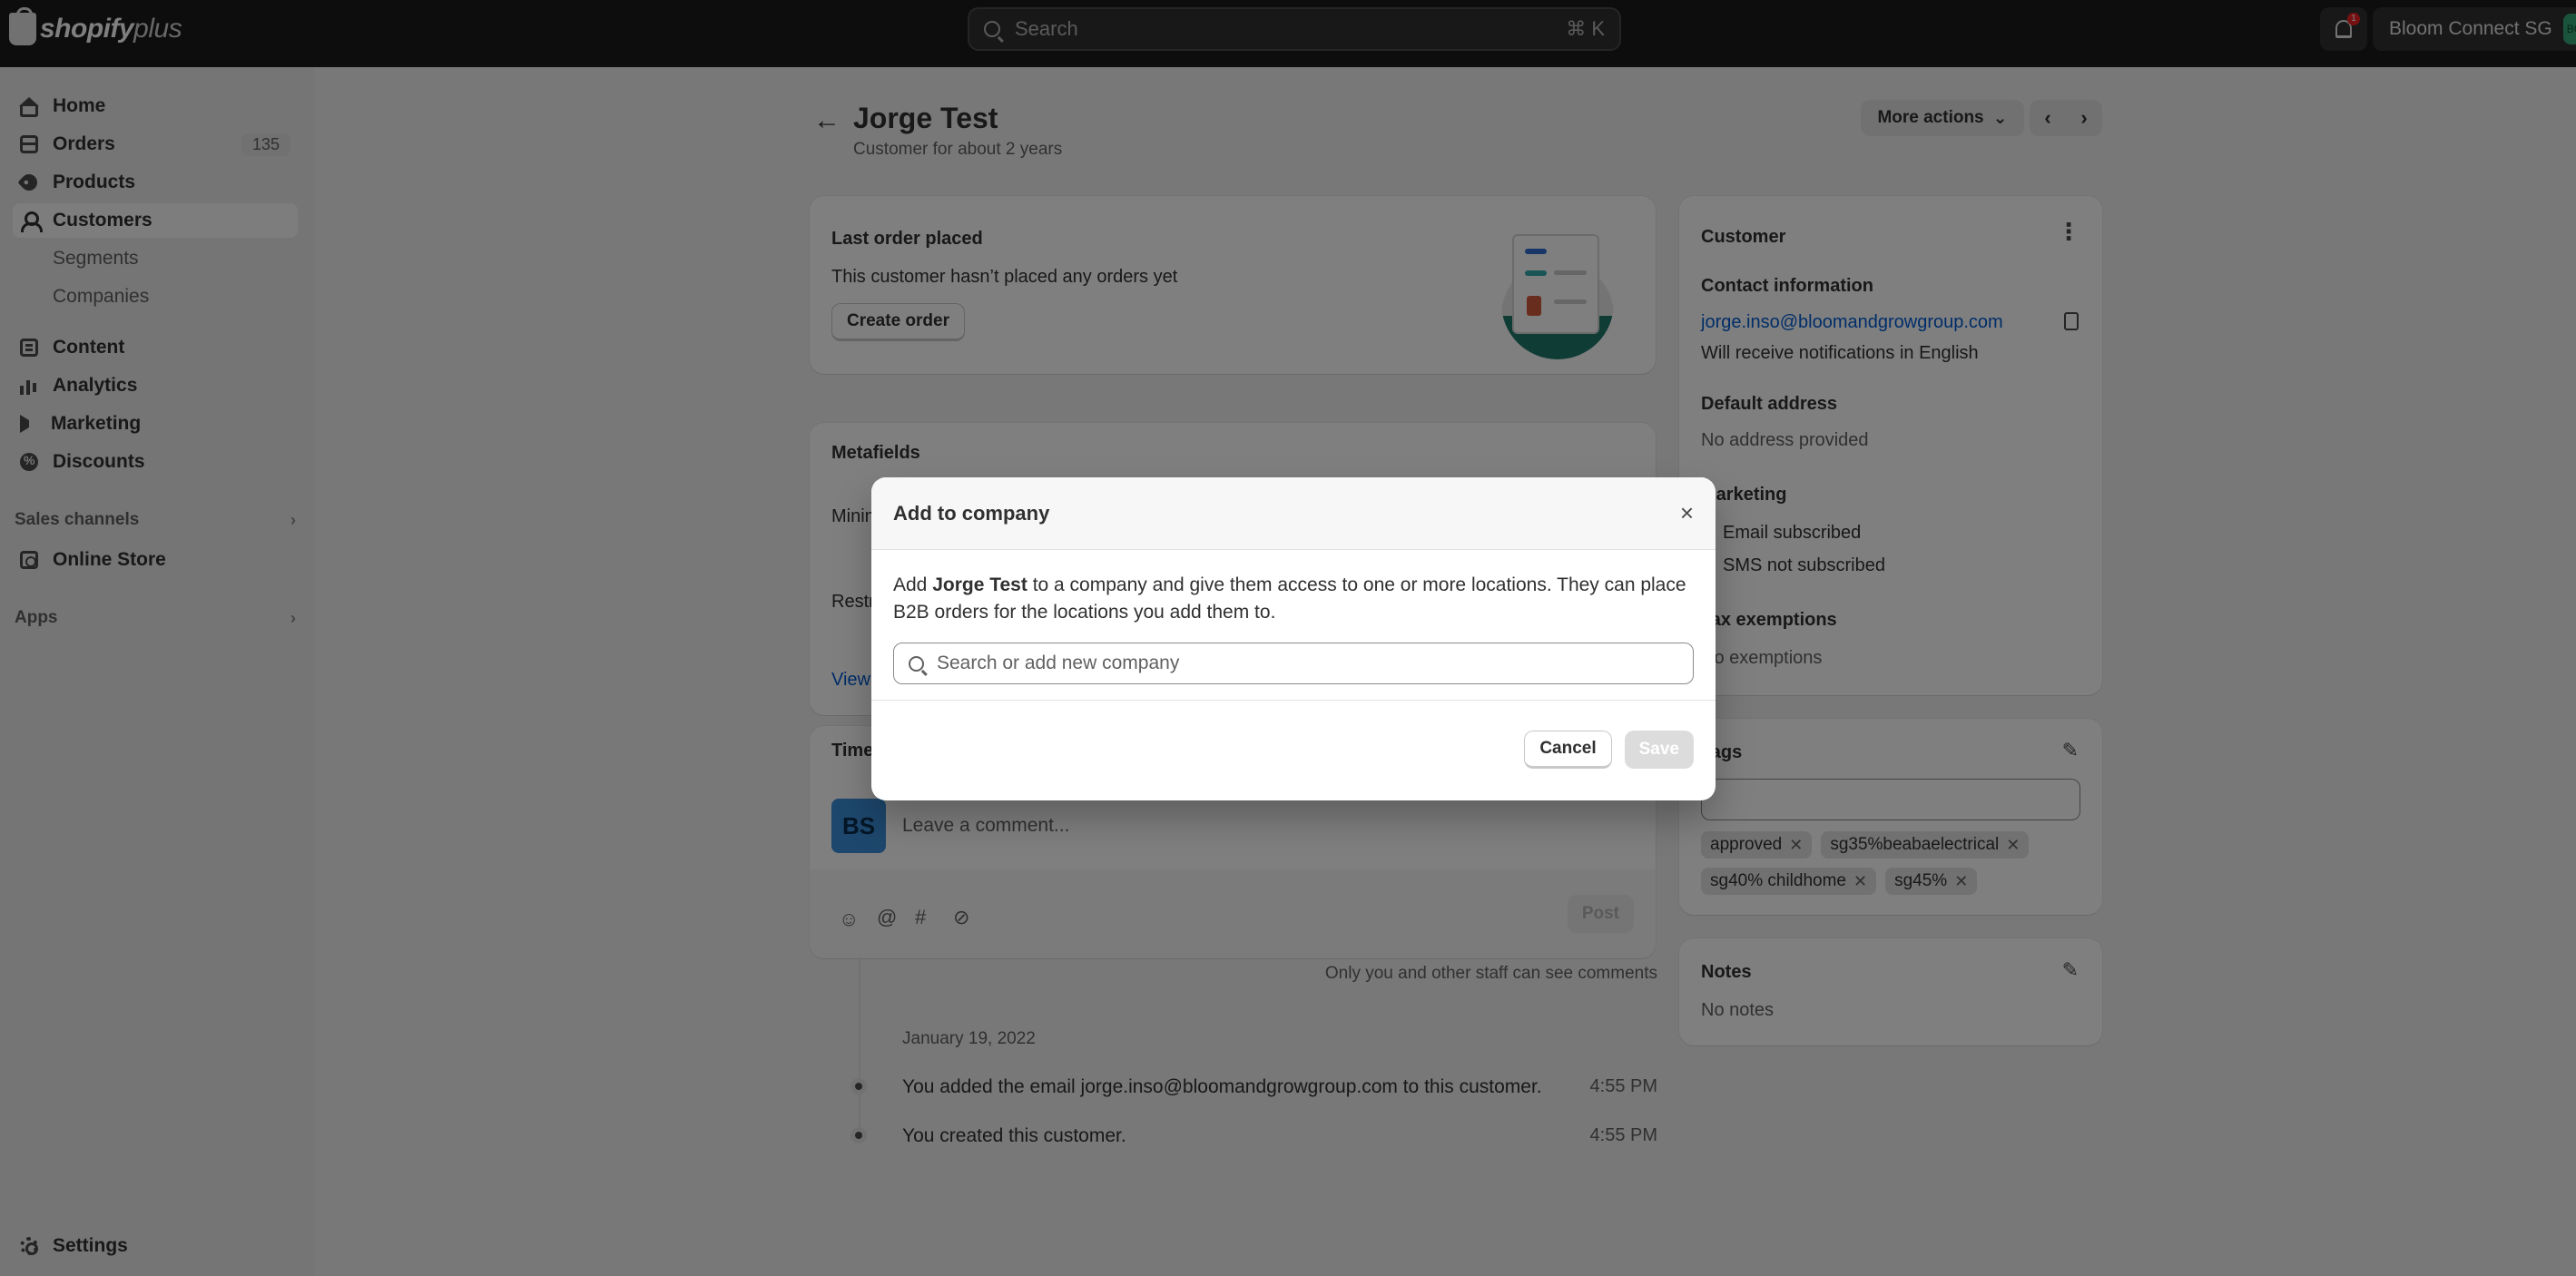 The height and width of the screenshot is (1276, 2576). I want to click on company-search-field, so click(1293, 663).